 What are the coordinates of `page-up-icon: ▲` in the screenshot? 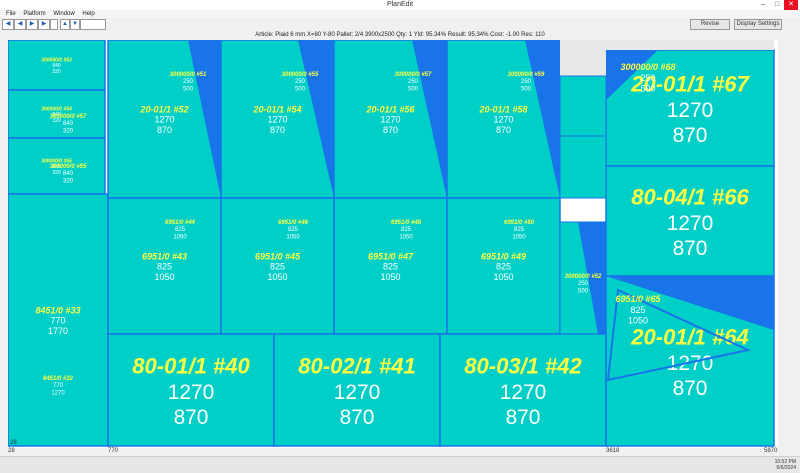 It's located at (65, 24).